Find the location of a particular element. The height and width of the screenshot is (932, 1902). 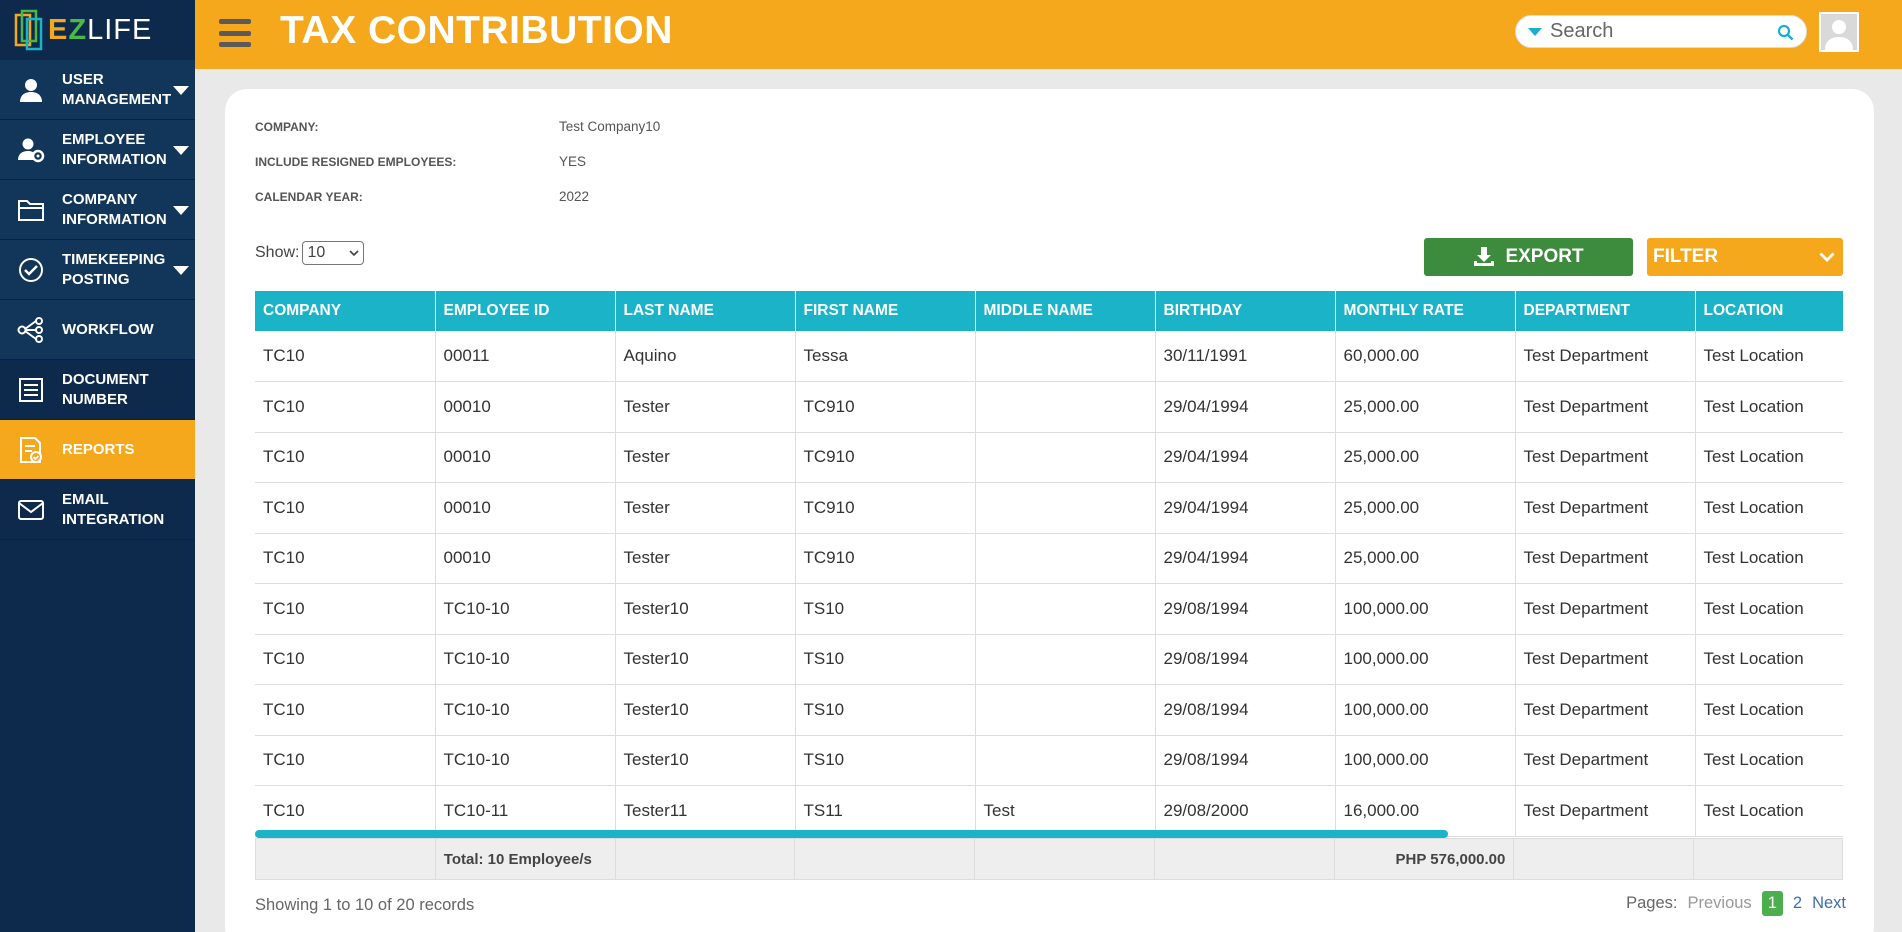

table-cell: TS11 is located at coordinates (885, 811).